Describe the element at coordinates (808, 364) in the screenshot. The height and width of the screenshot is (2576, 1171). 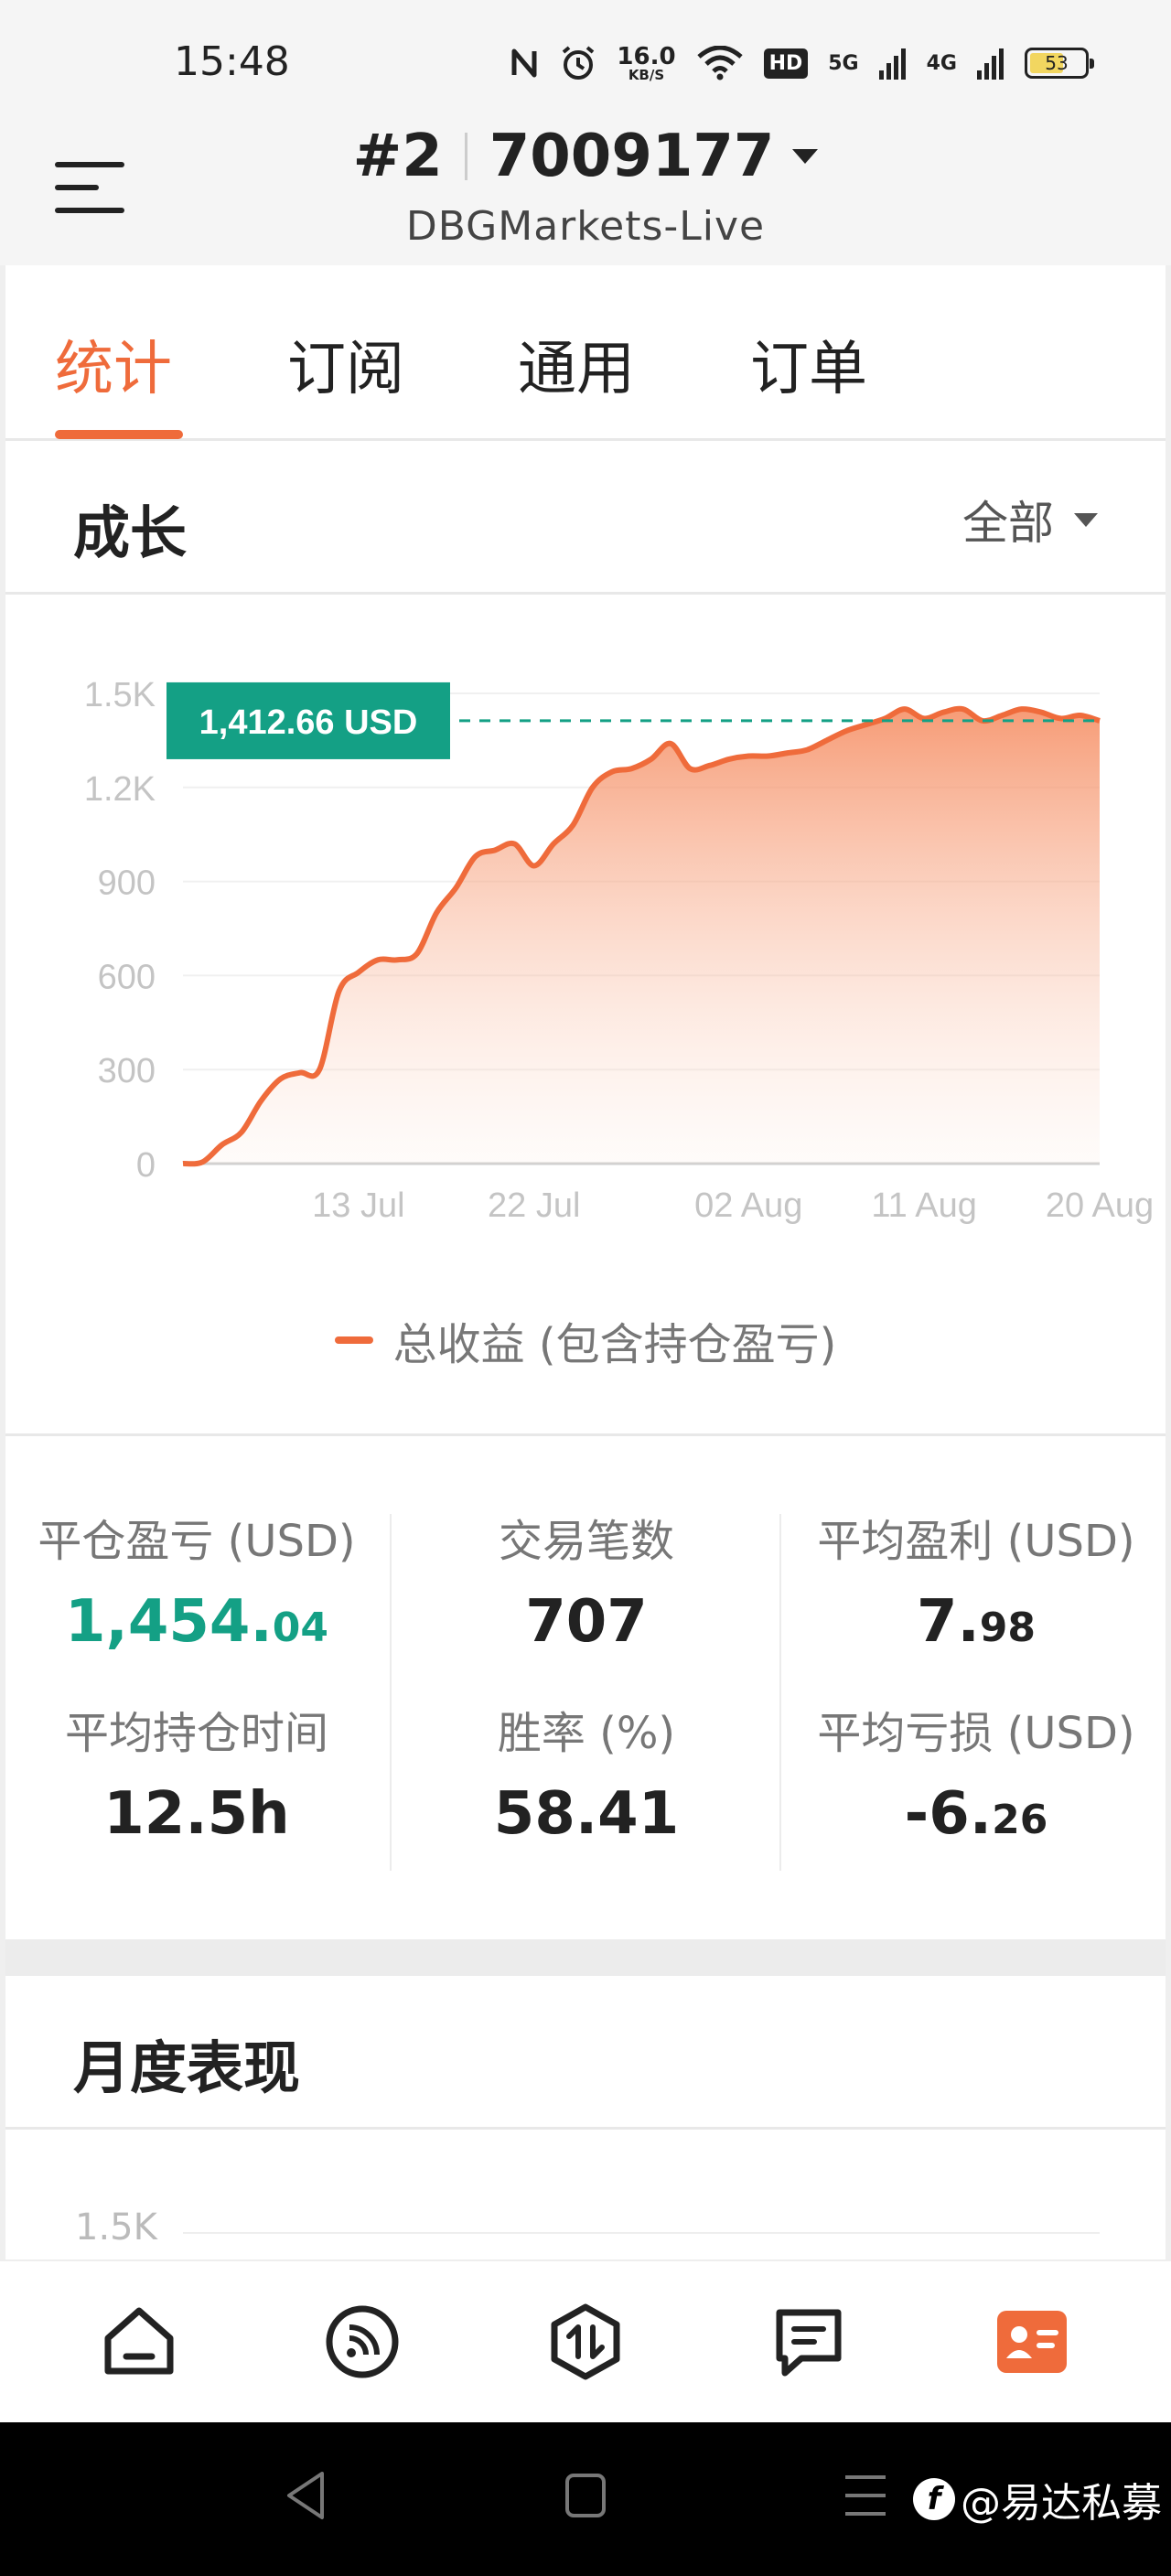
I see `tab-orders: 订单` at that location.